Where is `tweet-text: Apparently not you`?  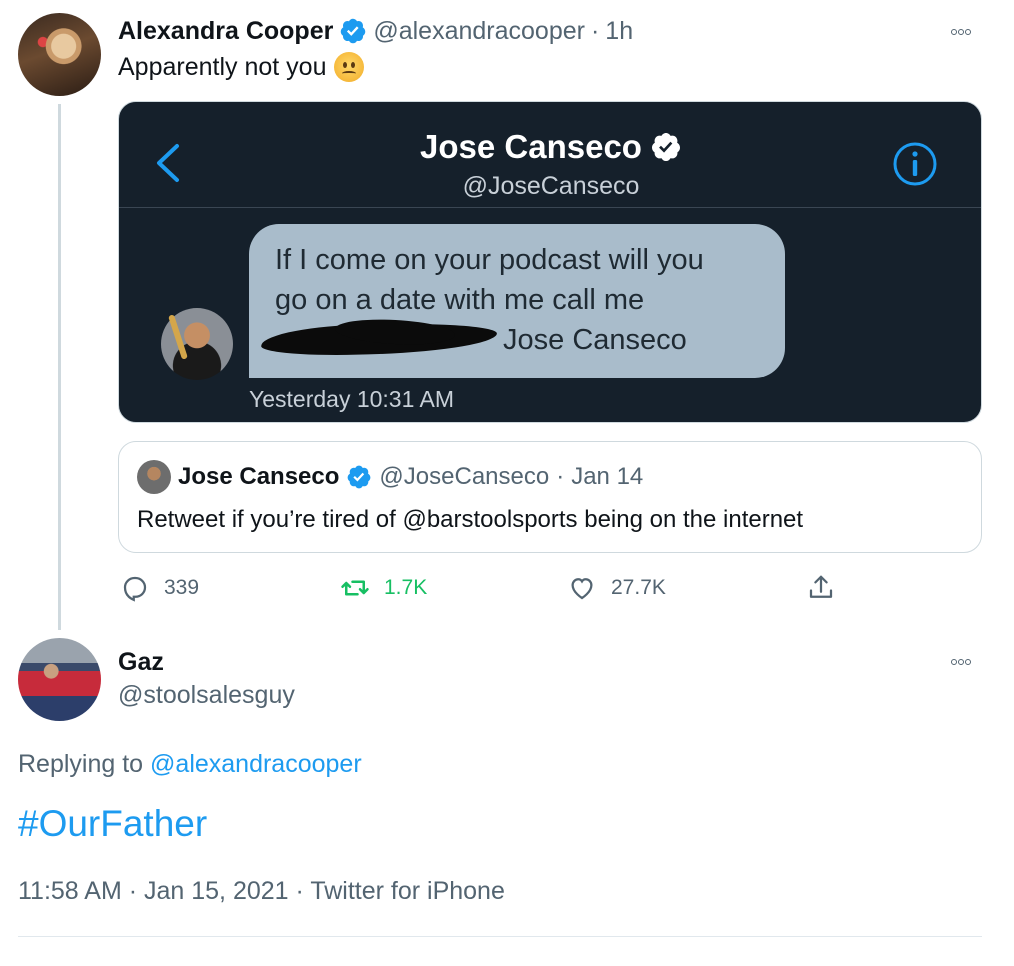
tweet-text: Apparently not you is located at coordinates (241, 67).